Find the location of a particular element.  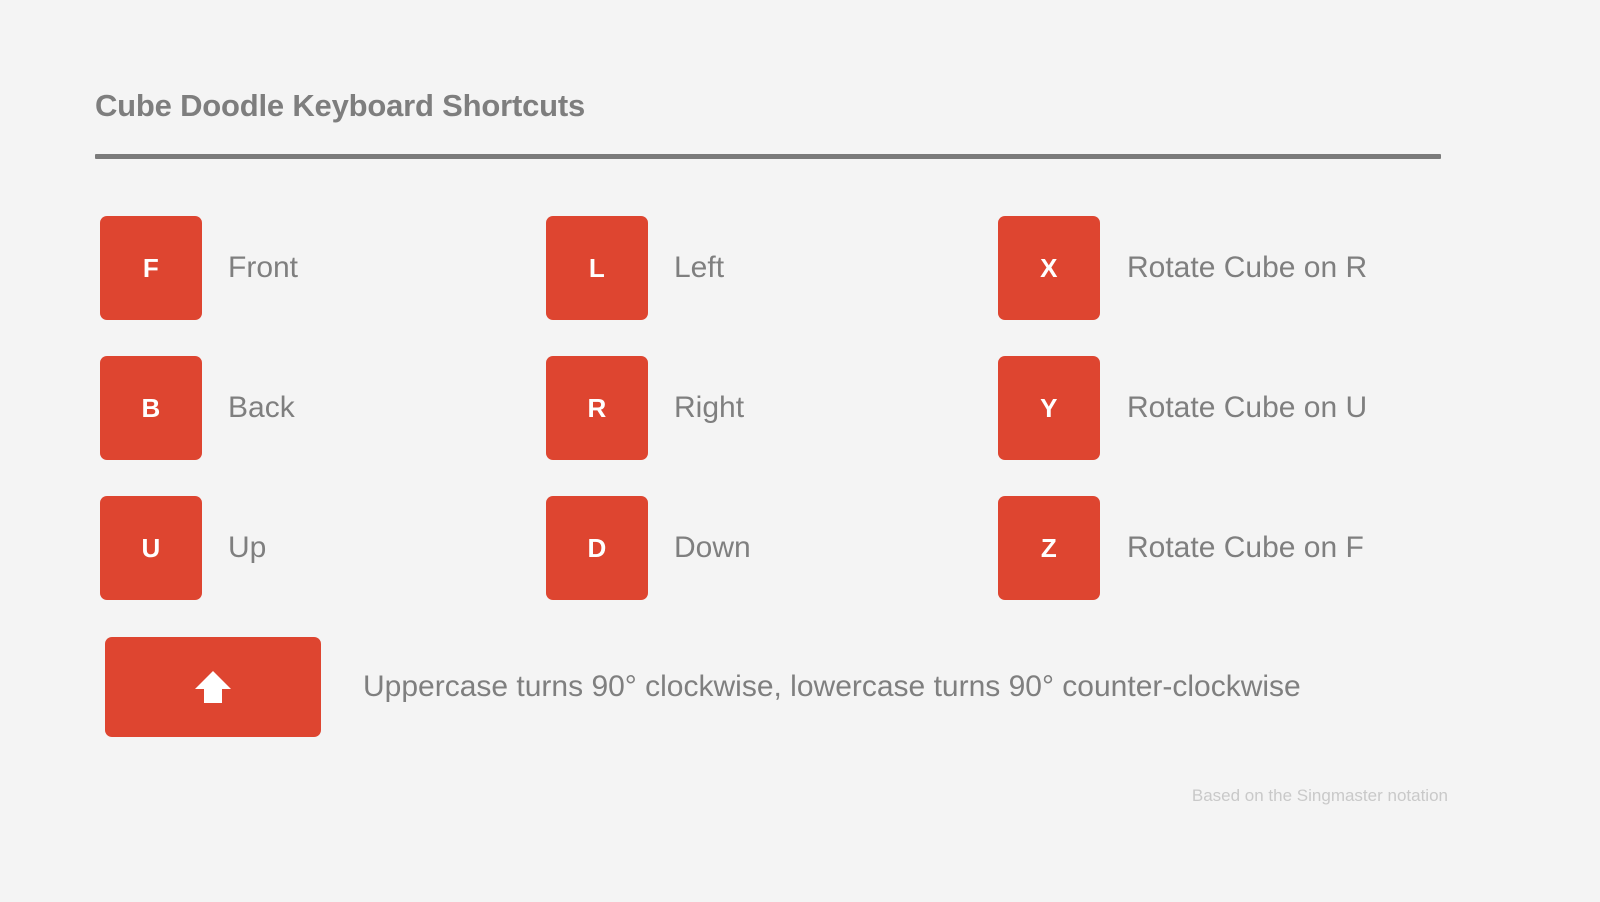

shortcut-row: D Down is located at coordinates (648, 548).